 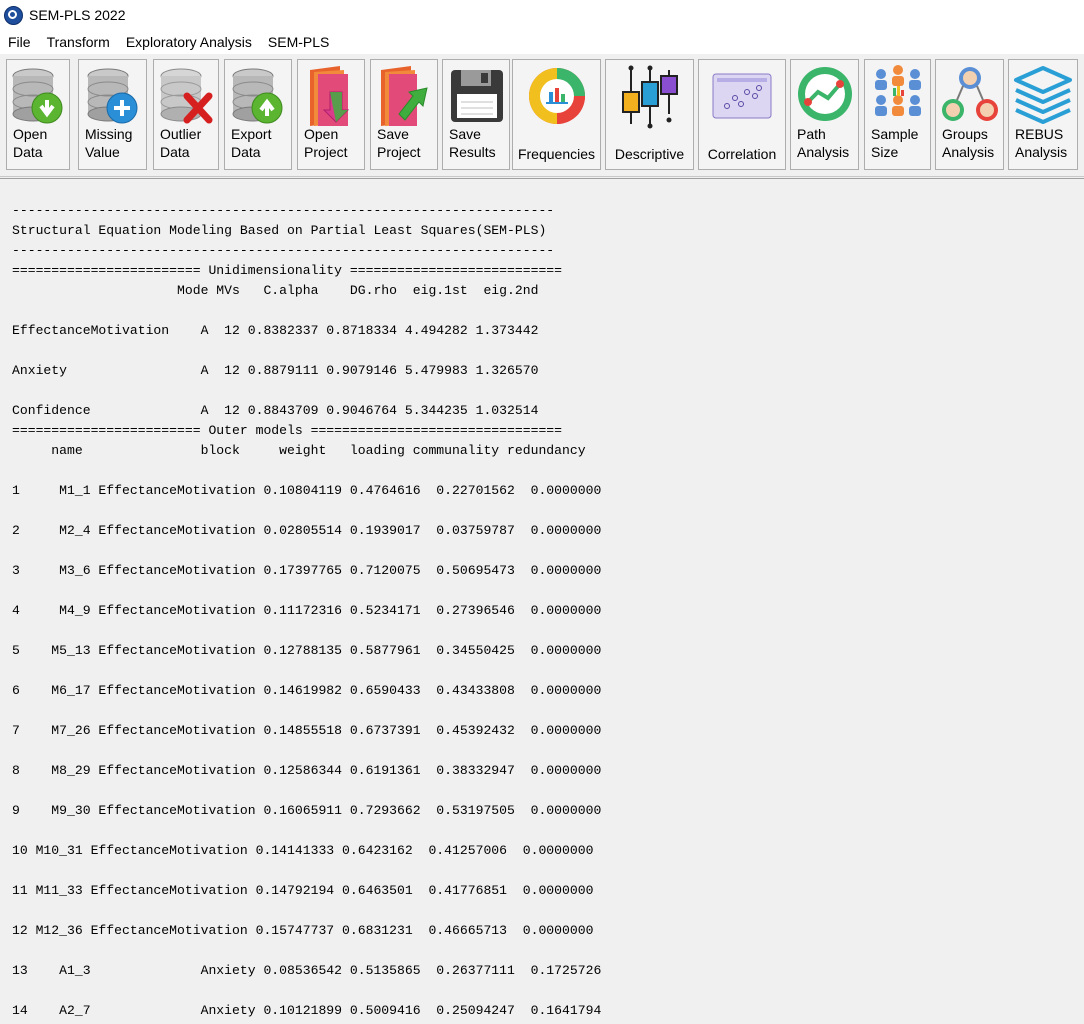 I want to click on app-logo-icon, so click(x=13, y=15).